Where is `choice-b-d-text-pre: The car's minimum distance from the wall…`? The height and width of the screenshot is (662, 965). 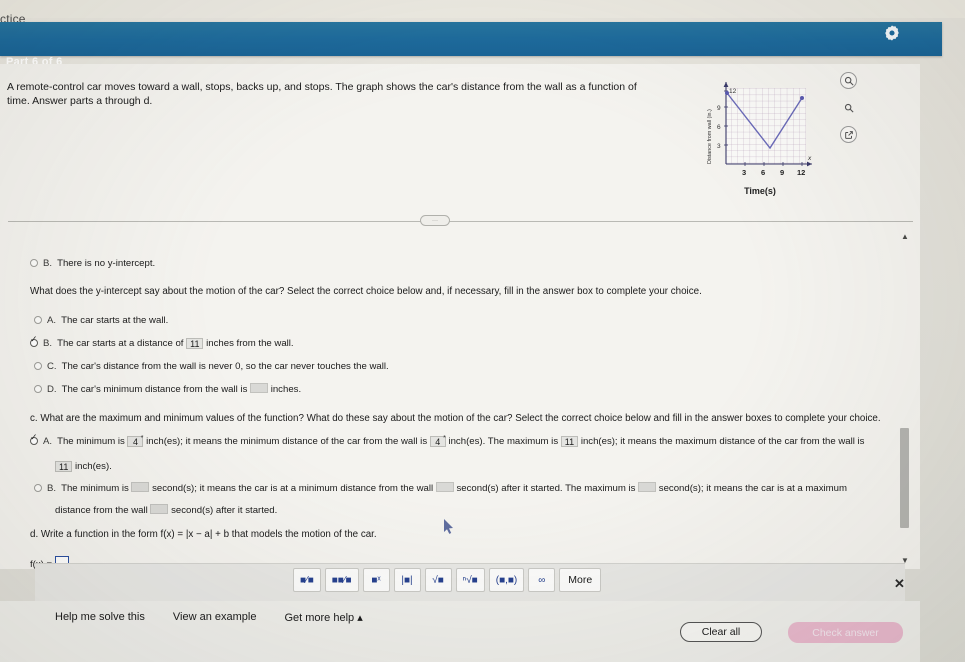
choice-b-d-text-pre: The car's minimum distance from the wall… is located at coordinates (154, 389).